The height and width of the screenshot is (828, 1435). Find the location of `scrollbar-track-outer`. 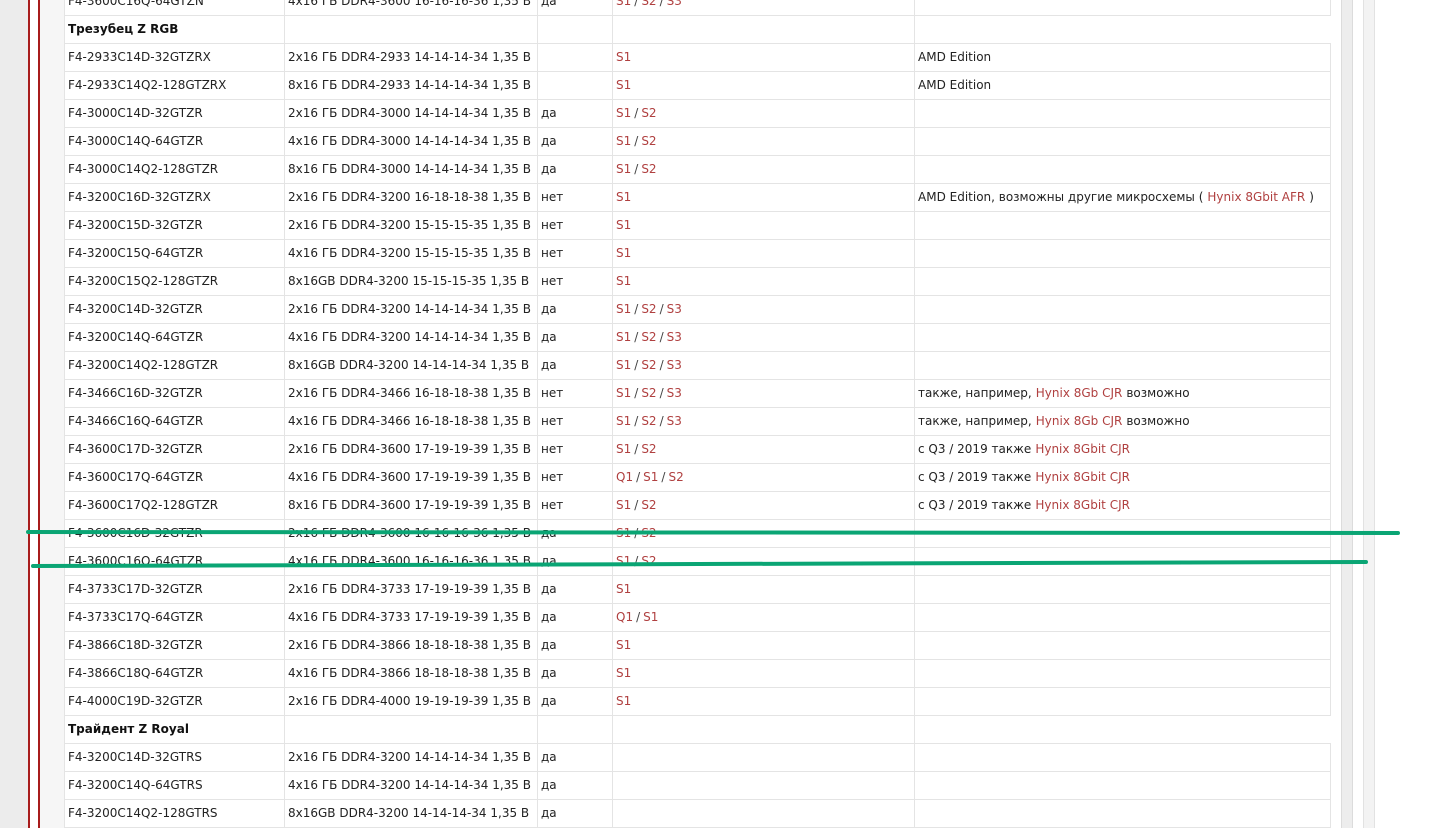

scrollbar-track-outer is located at coordinates (1369, 414).